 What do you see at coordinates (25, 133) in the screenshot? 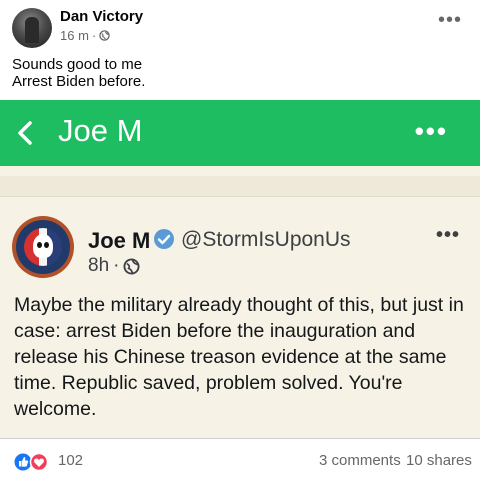
I see `back-chevron-icon` at bounding box center [25, 133].